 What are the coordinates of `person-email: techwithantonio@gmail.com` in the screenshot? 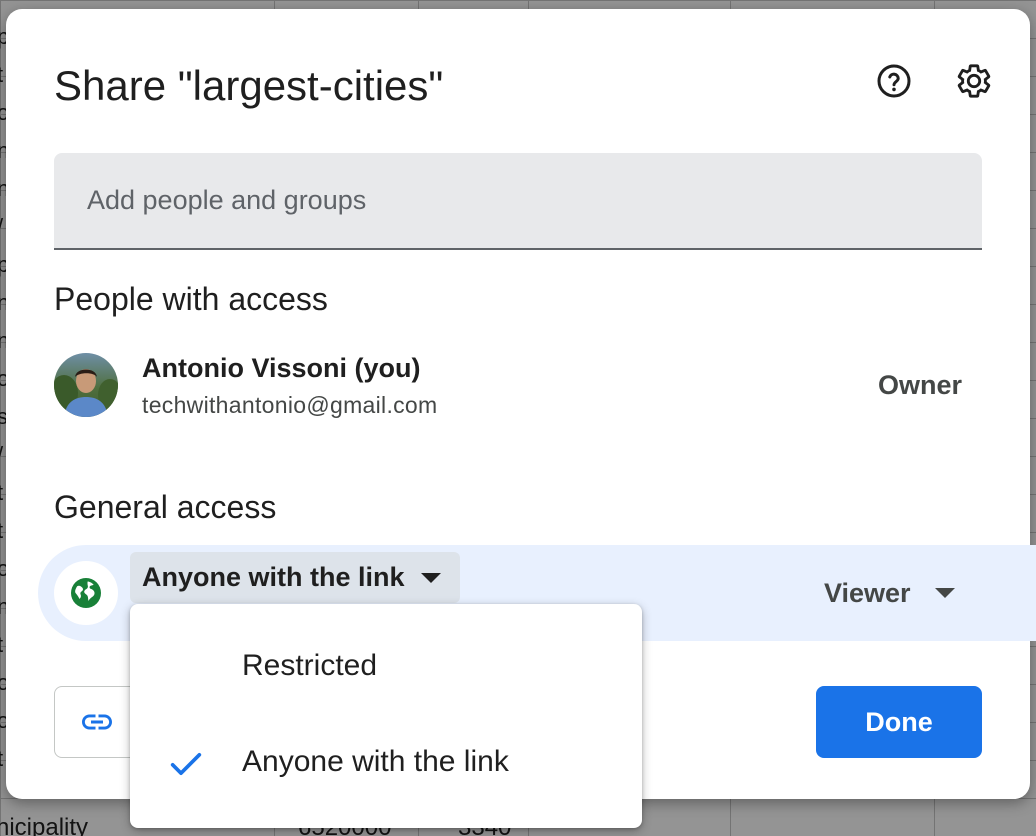 It's located at (290, 405).